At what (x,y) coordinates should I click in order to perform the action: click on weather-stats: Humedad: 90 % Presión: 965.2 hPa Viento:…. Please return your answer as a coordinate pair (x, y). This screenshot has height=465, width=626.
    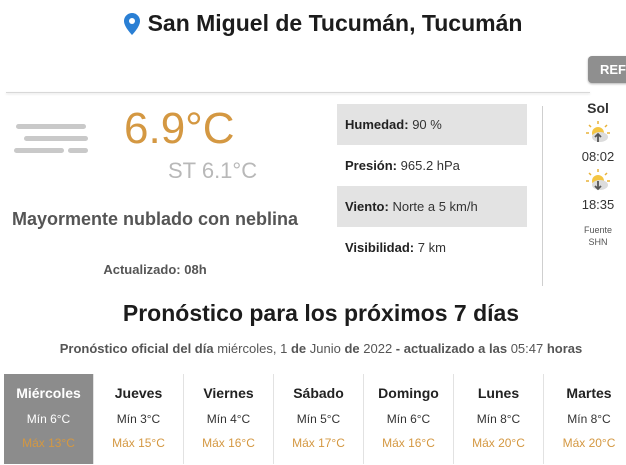
    Looking at the image, I should click on (432, 186).